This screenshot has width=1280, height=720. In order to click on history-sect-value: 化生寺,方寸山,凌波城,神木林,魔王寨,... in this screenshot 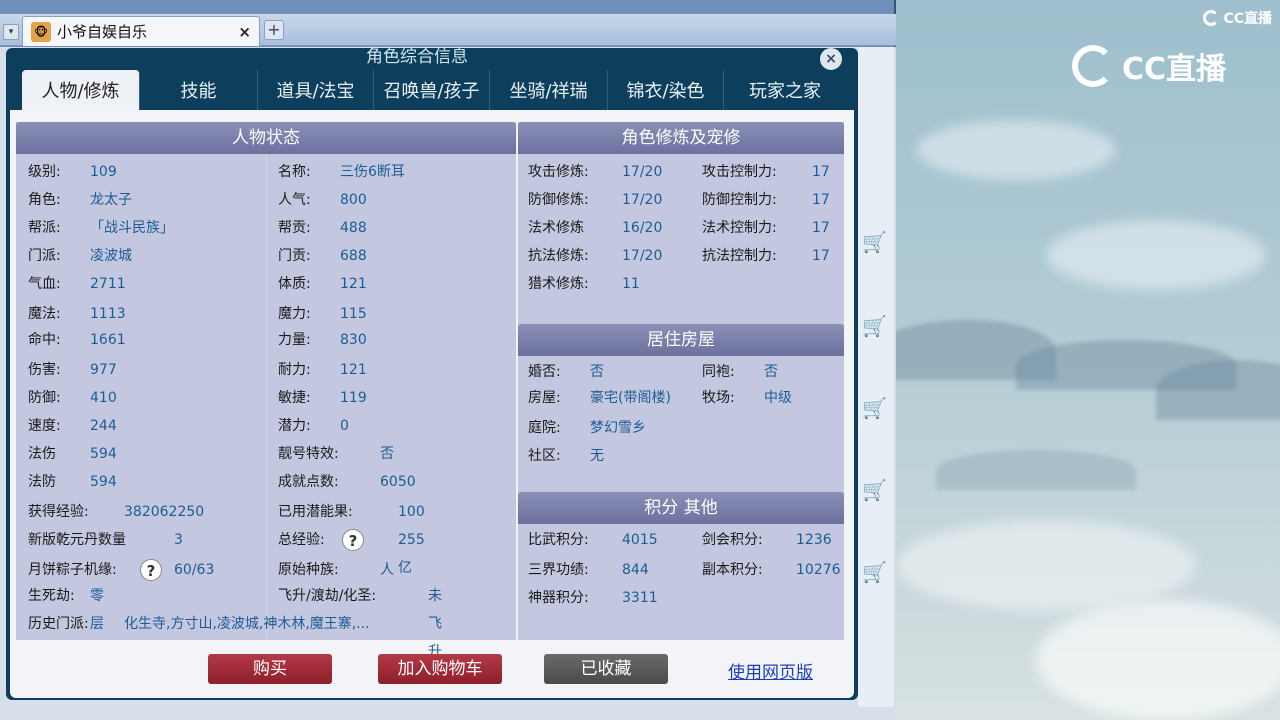, I will do `click(247, 624)`.